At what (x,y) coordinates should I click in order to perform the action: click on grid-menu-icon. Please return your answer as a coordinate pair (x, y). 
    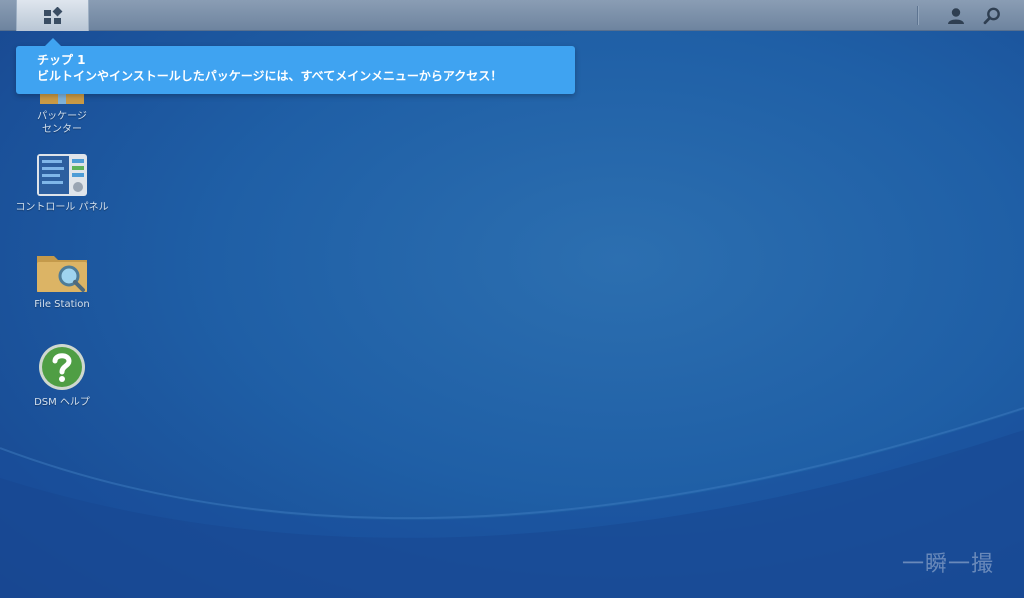
    Looking at the image, I should click on (52, 15).